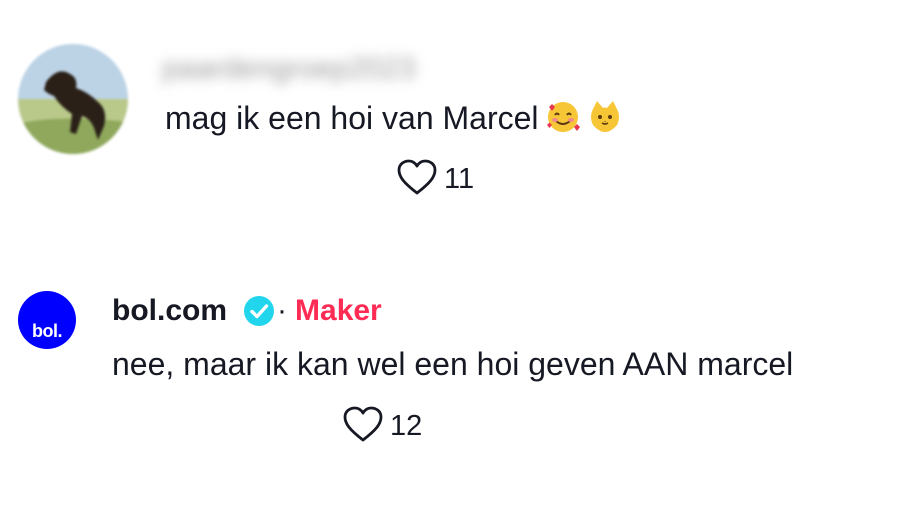 The image size is (920, 518). What do you see at coordinates (563, 121) in the screenshot?
I see `smiling-face-with-hearts-icon` at bounding box center [563, 121].